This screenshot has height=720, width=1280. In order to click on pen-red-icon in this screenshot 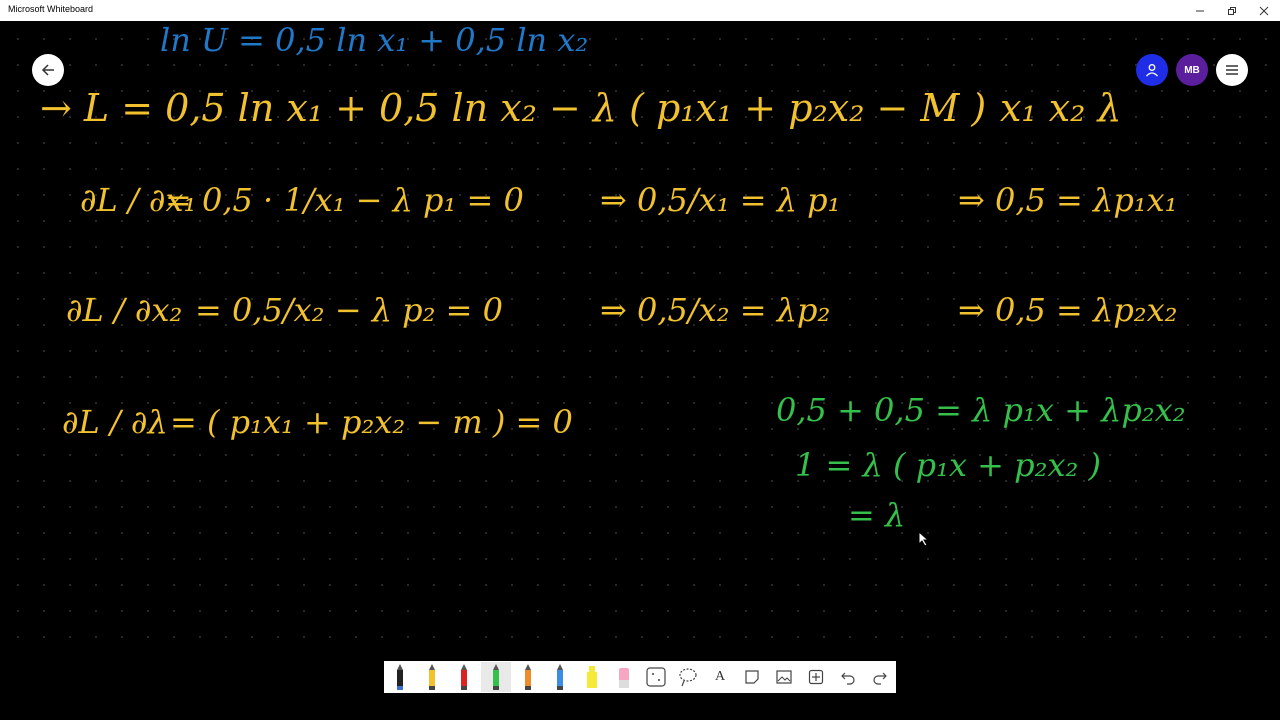, I will do `click(464, 677)`.